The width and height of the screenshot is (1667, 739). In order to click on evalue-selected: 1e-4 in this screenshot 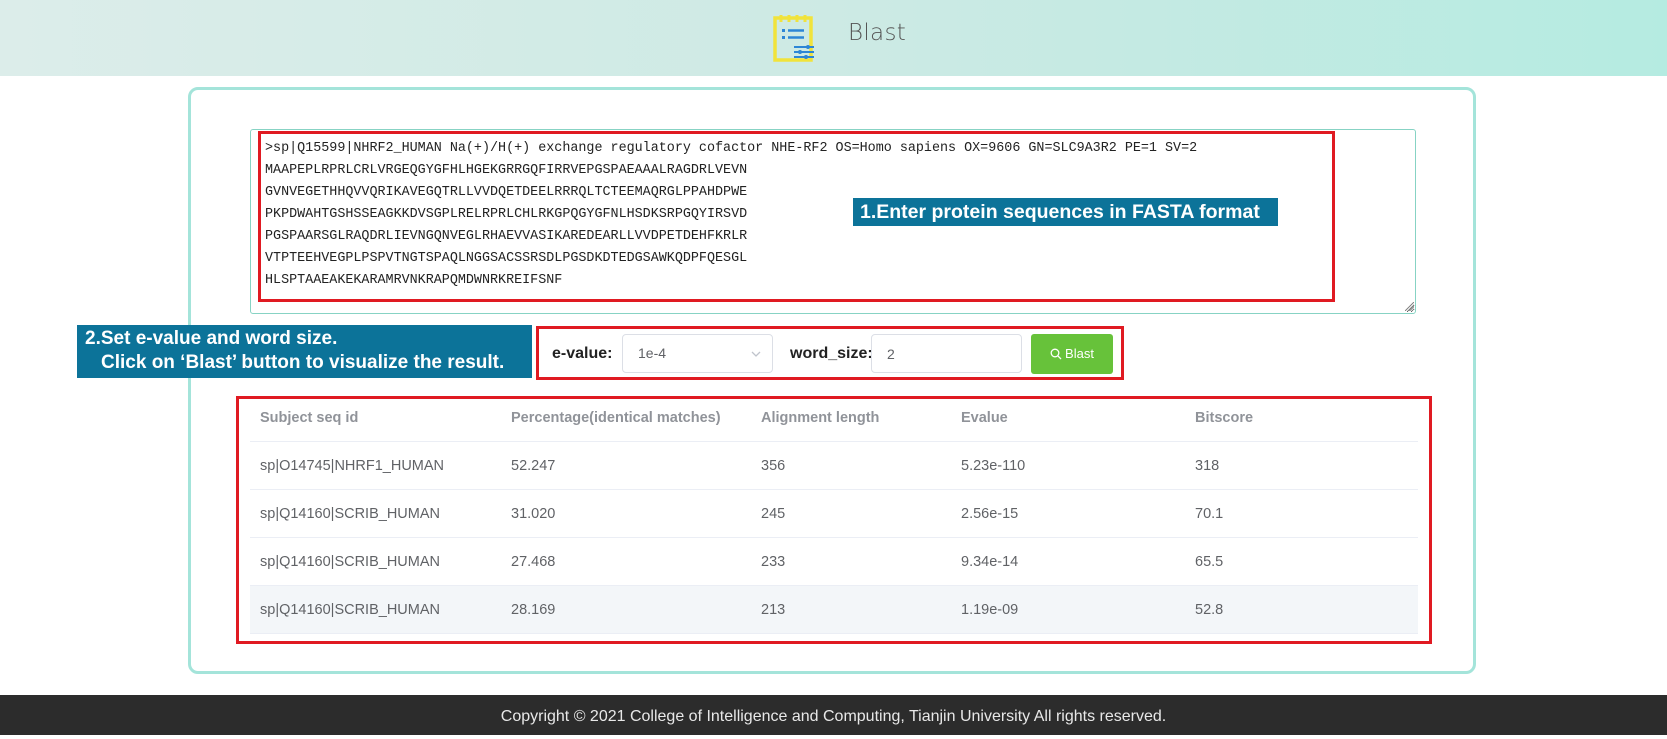, I will do `click(652, 353)`.